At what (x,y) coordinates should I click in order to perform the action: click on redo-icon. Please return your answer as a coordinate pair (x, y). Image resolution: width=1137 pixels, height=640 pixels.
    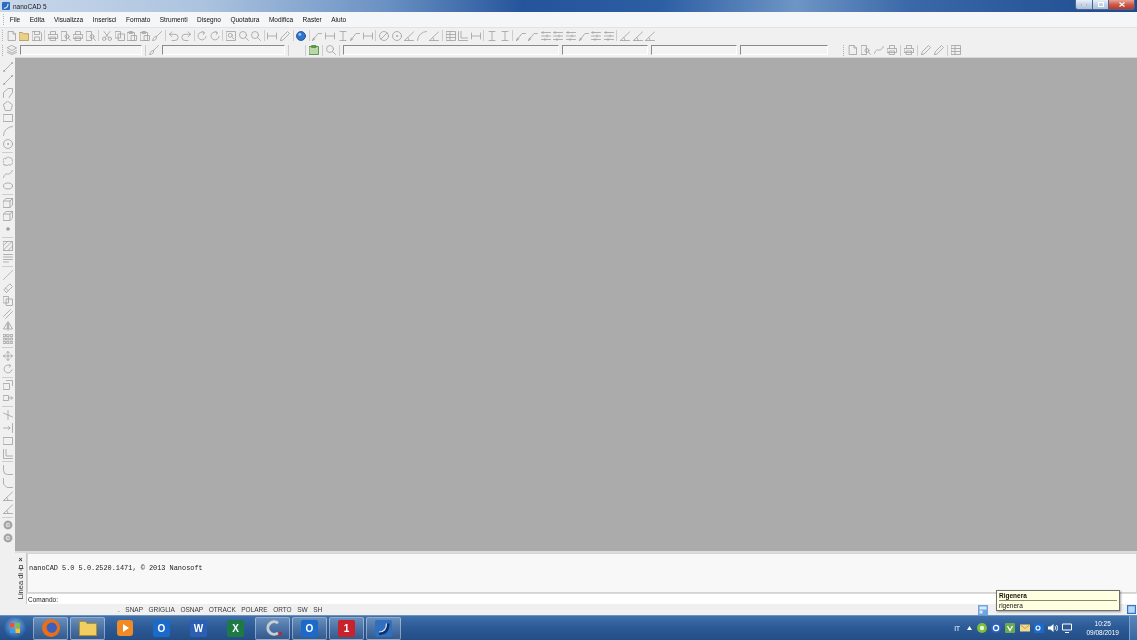
    Looking at the image, I should click on (186, 35).